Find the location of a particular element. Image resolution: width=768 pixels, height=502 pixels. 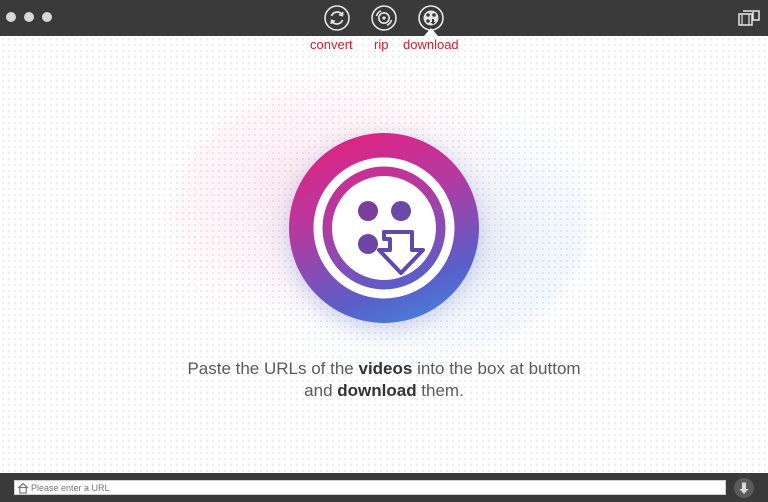

url-bar is located at coordinates (384, 487).